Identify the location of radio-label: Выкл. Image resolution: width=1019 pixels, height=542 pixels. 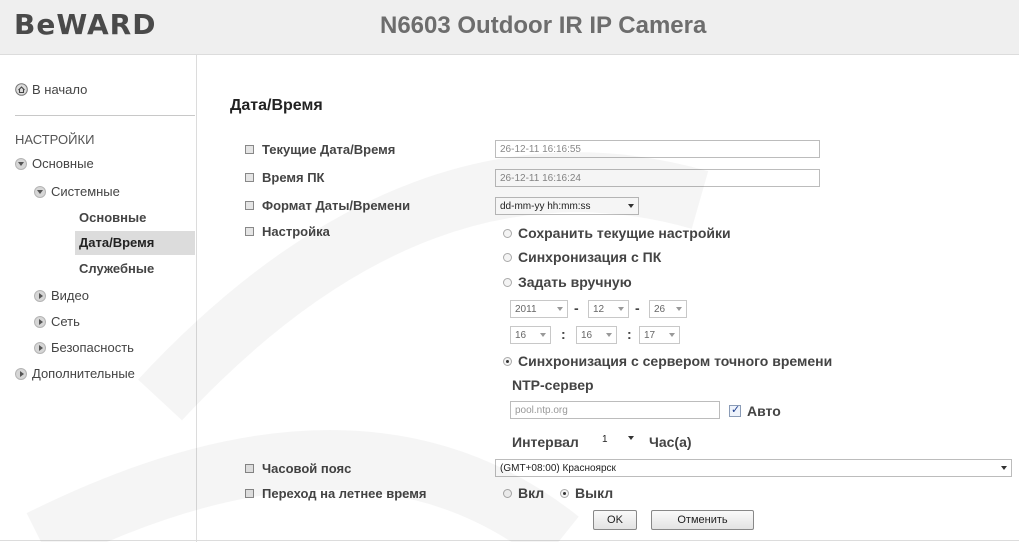
(594, 493).